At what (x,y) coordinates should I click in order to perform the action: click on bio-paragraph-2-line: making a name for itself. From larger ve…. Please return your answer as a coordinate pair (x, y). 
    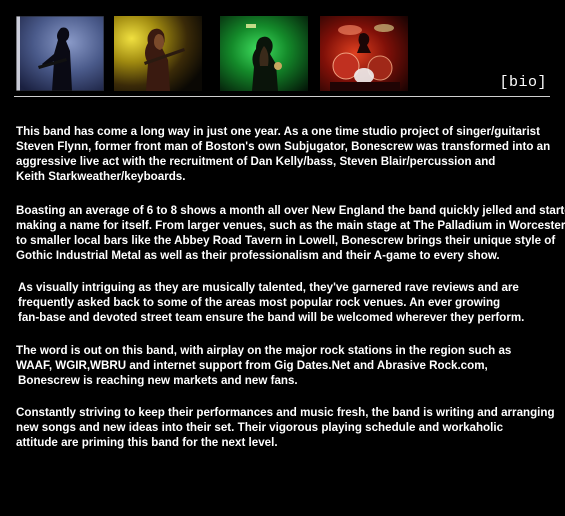
    Looking at the image, I should click on (290, 225).